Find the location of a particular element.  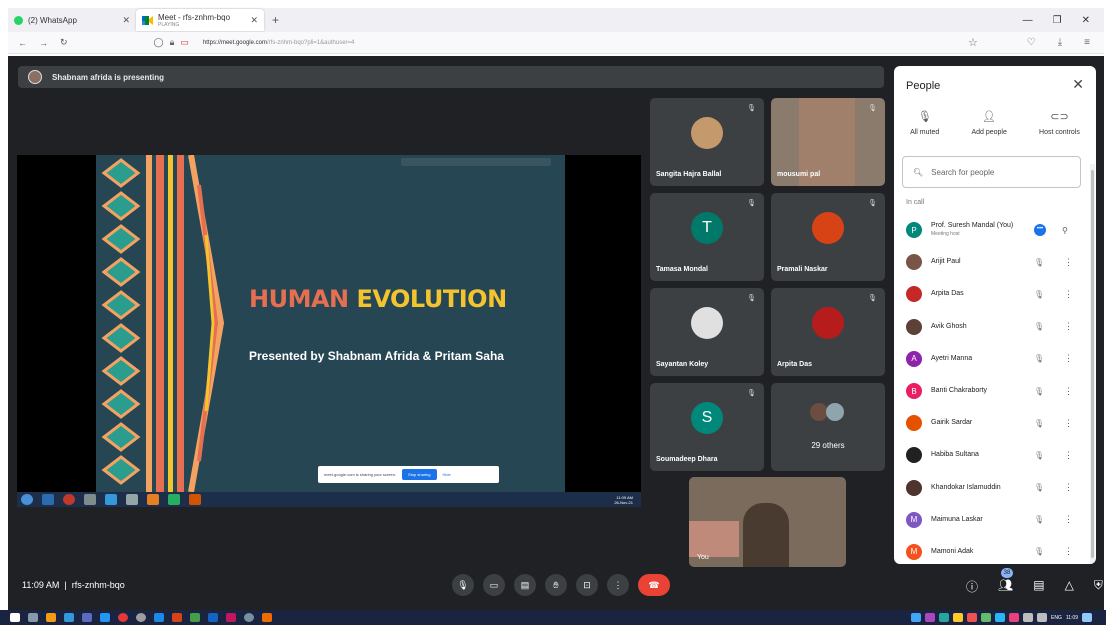

new-tab-button: + is located at coordinates (275, 20).